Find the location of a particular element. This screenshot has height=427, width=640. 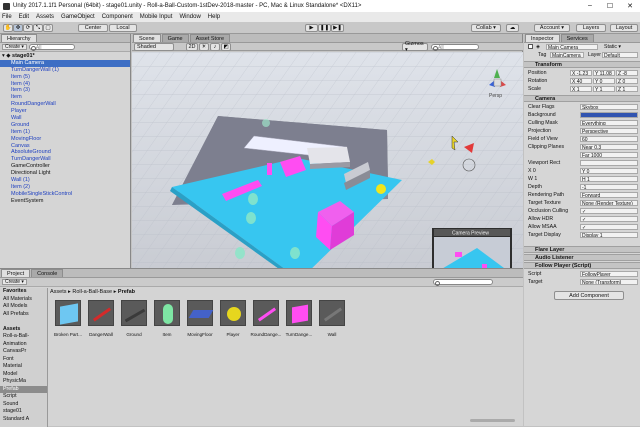

hierarchy-row: Player is located at coordinates (65, 111).